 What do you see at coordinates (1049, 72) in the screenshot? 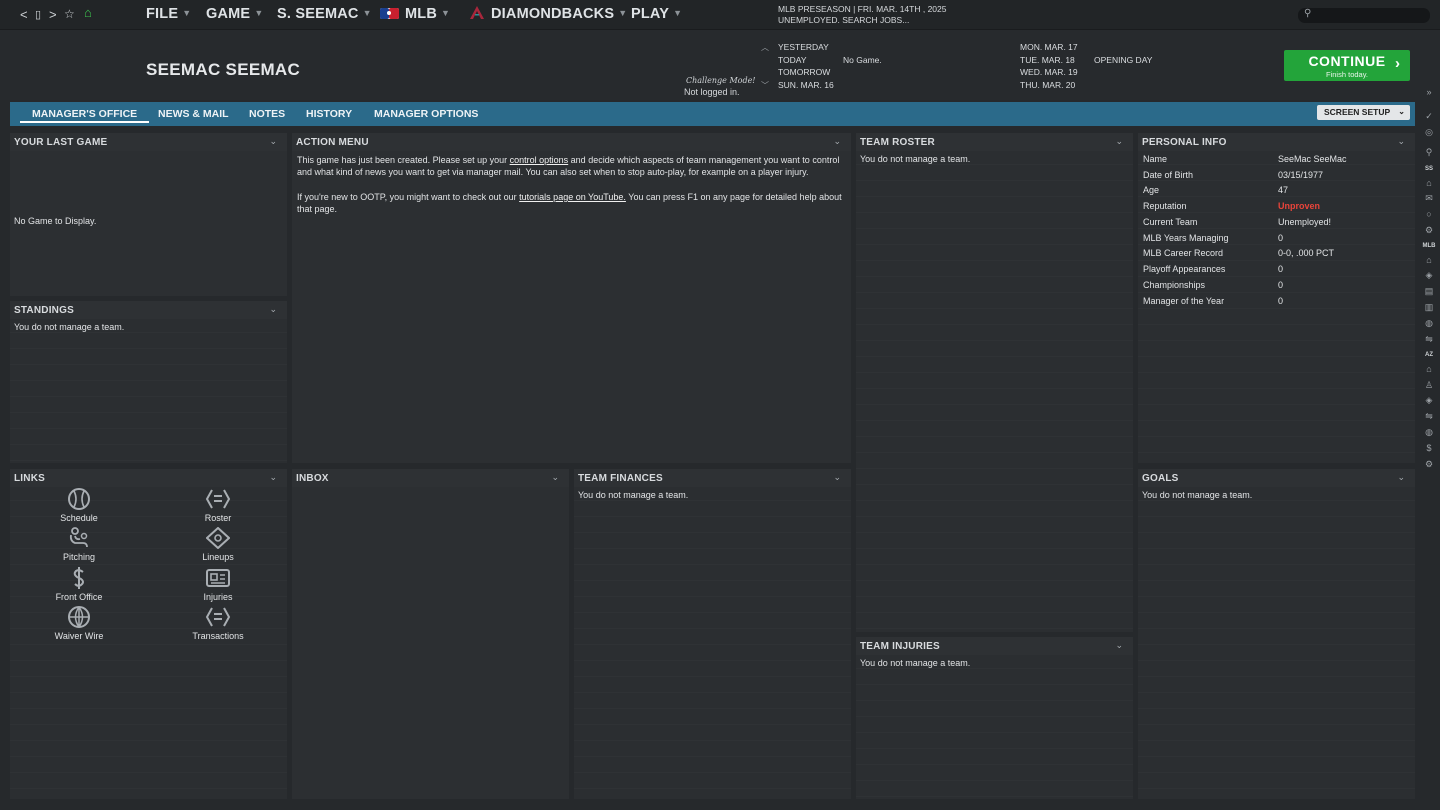
I see `schedule-wed: WED. MAR. 19` at bounding box center [1049, 72].